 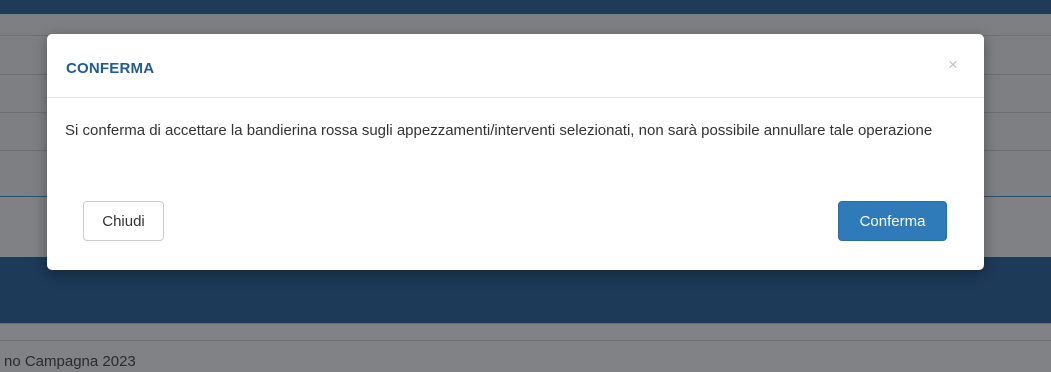 What do you see at coordinates (110, 68) in the screenshot?
I see `dialog-title: CONFERMA` at bounding box center [110, 68].